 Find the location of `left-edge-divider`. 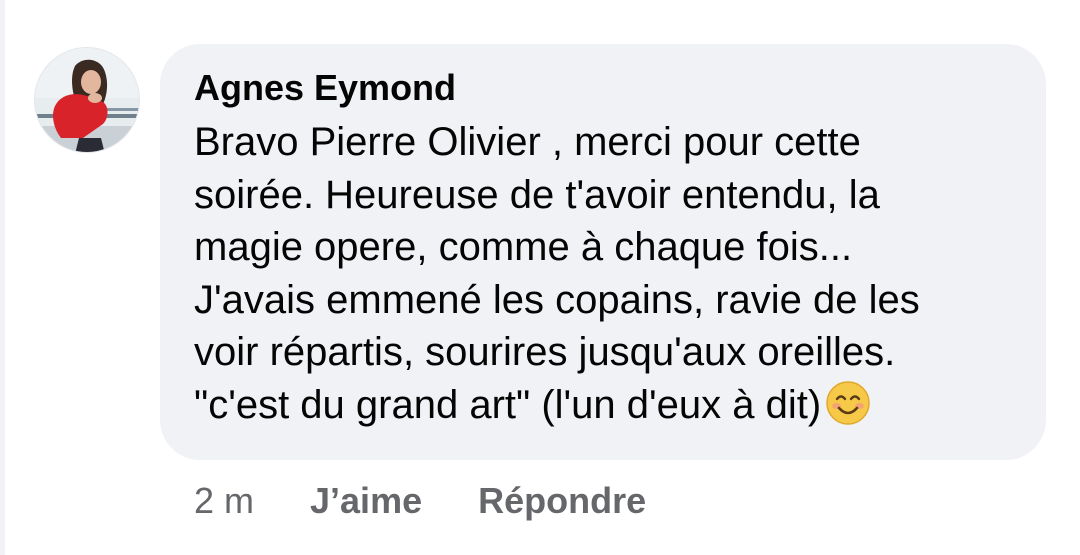

left-edge-divider is located at coordinates (2, 277).